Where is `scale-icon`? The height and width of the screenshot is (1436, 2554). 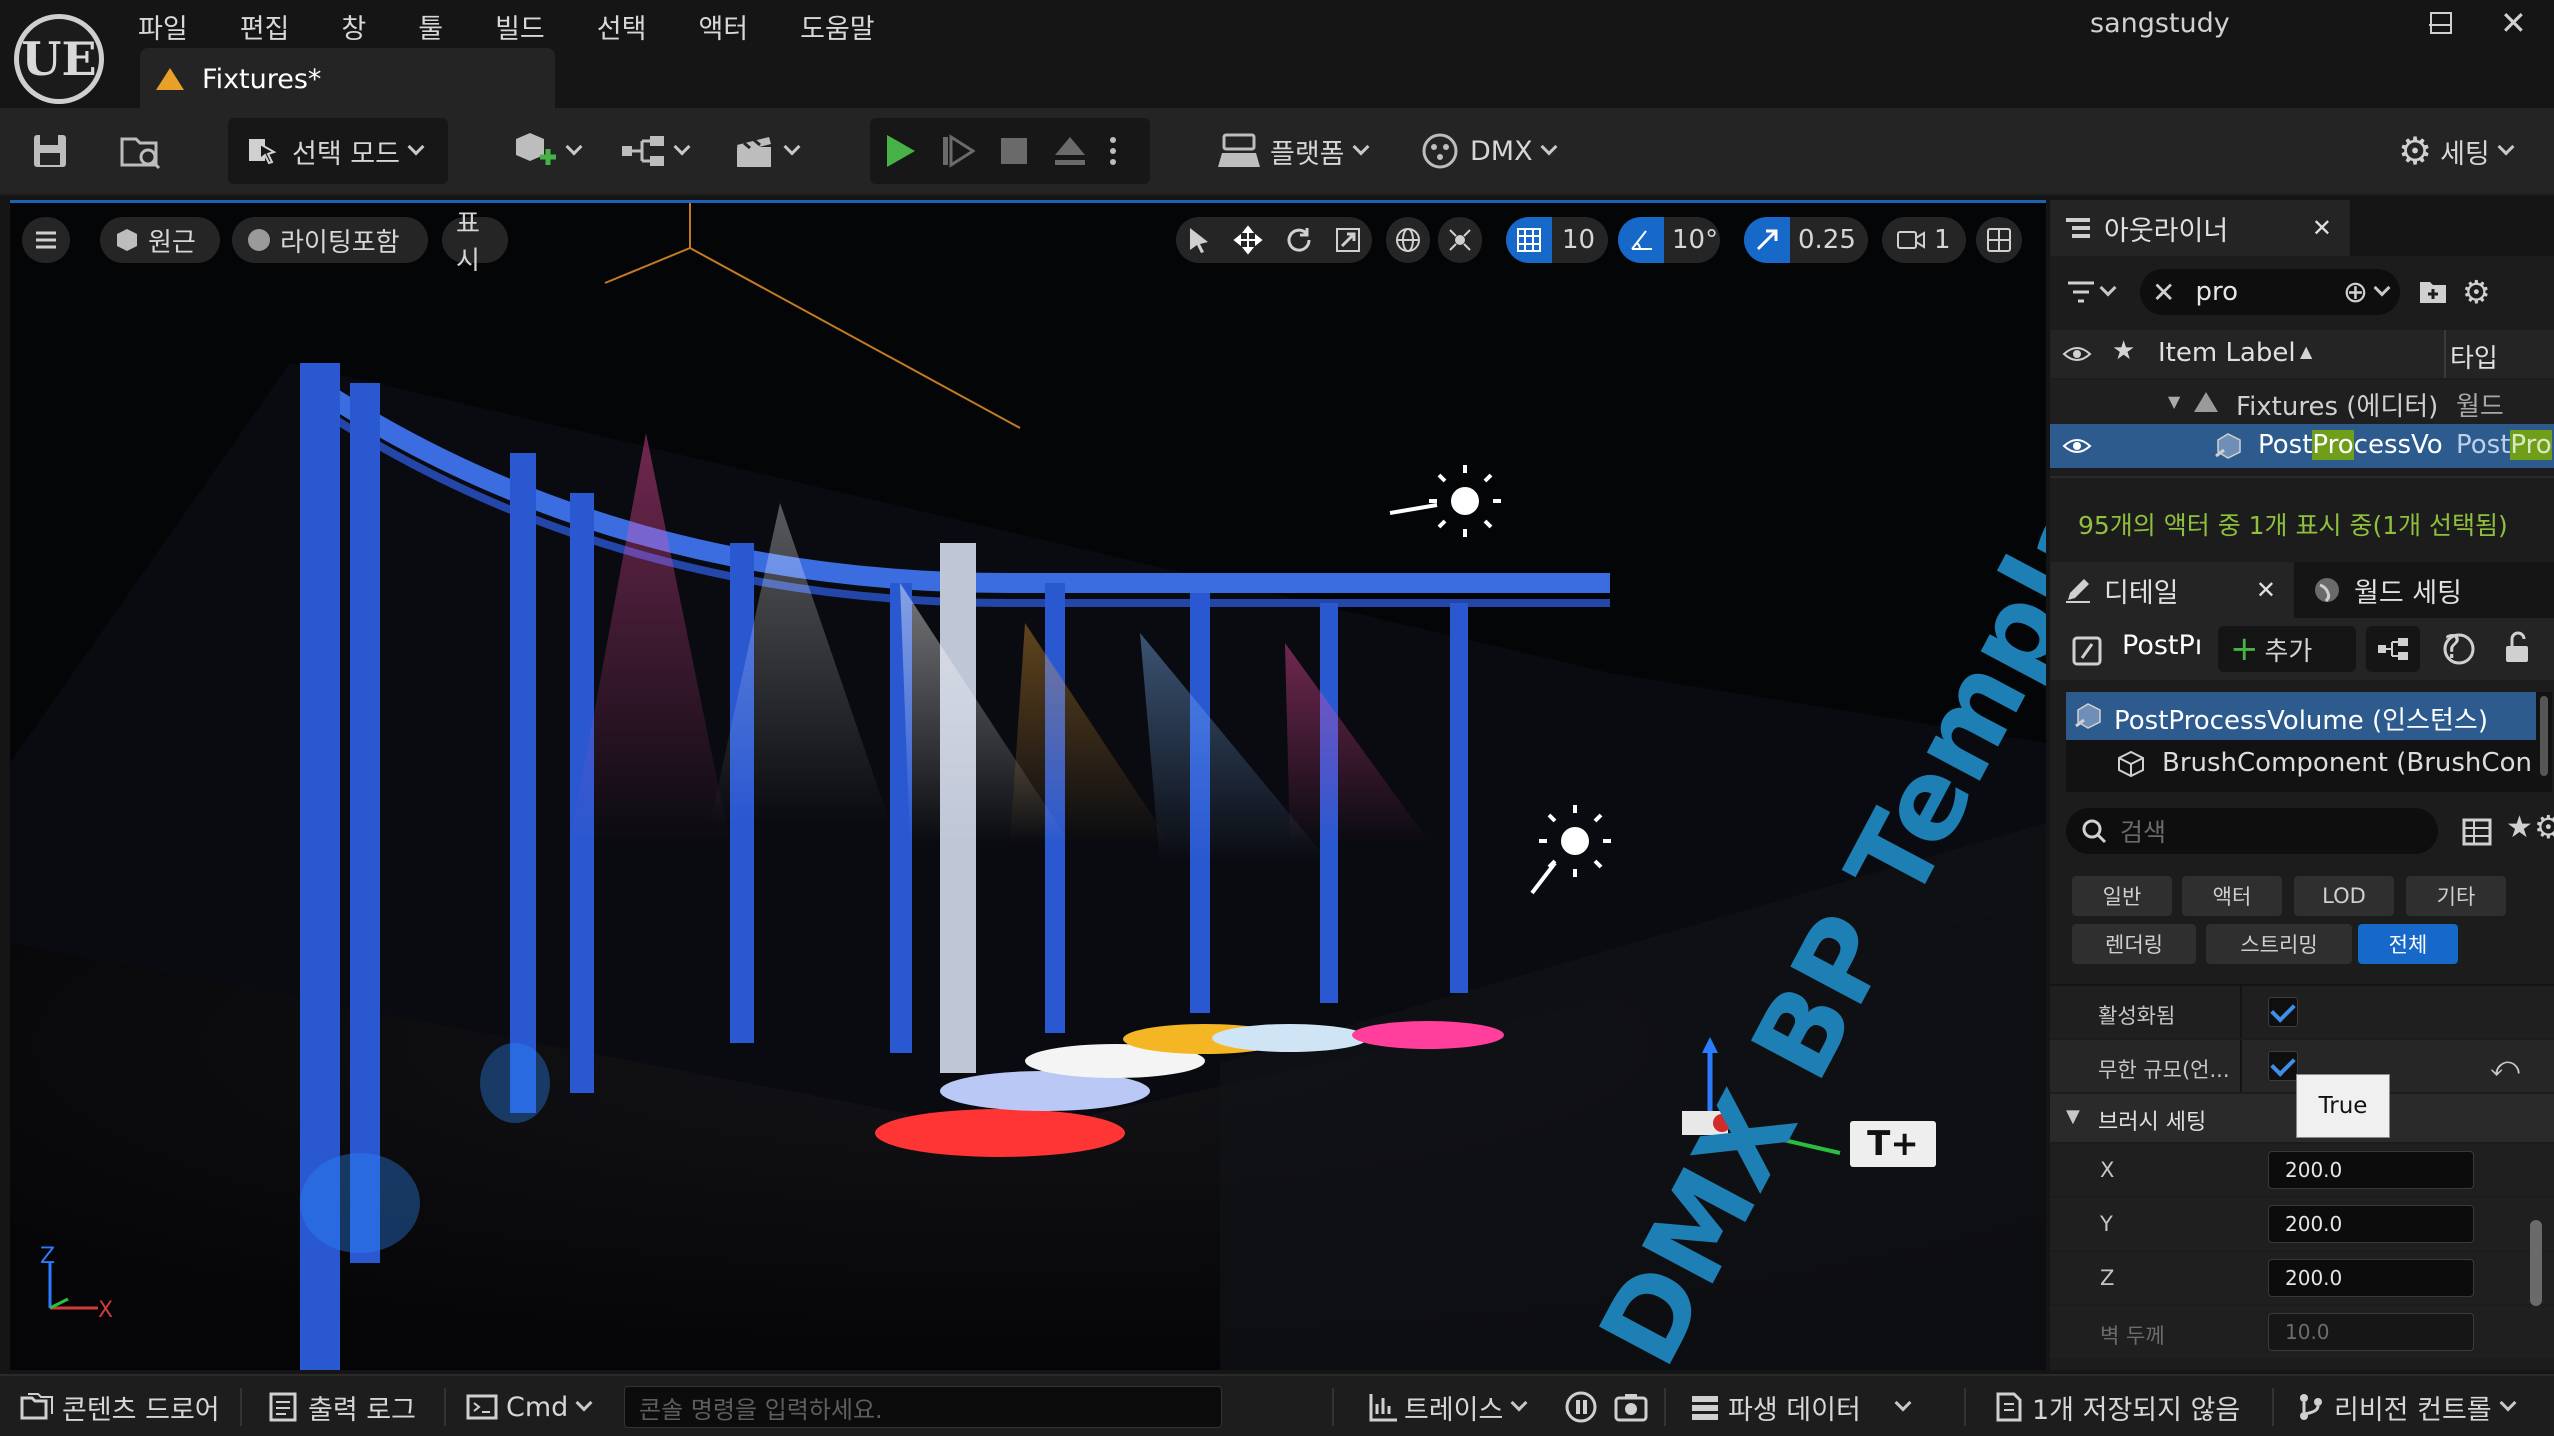 scale-icon is located at coordinates (1348, 240).